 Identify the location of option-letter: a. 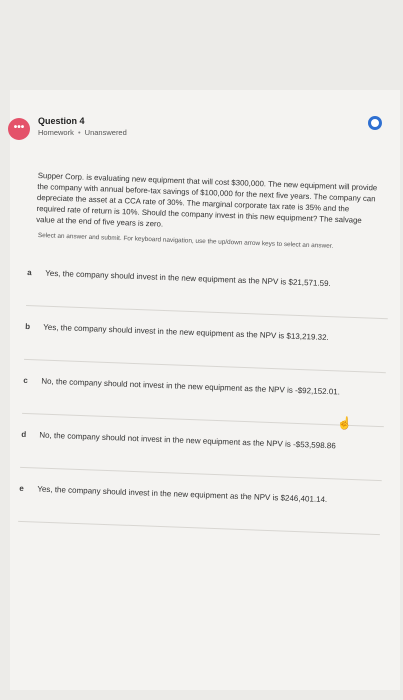
(29, 272).